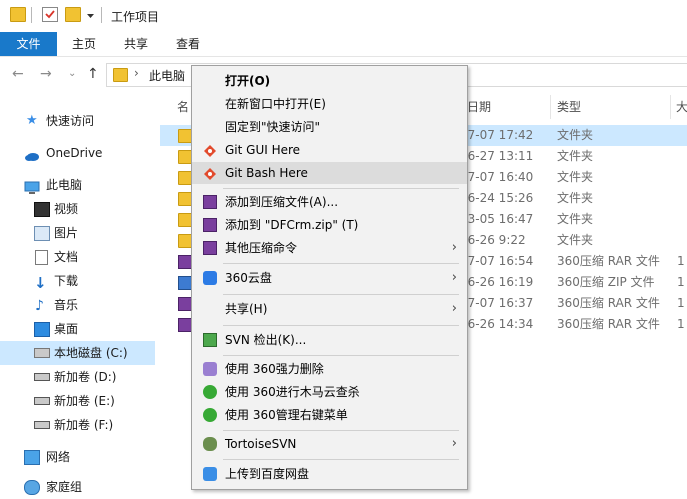  Describe the element at coordinates (77, 257) in the screenshot. I see `nav-documents: 文档` at that location.